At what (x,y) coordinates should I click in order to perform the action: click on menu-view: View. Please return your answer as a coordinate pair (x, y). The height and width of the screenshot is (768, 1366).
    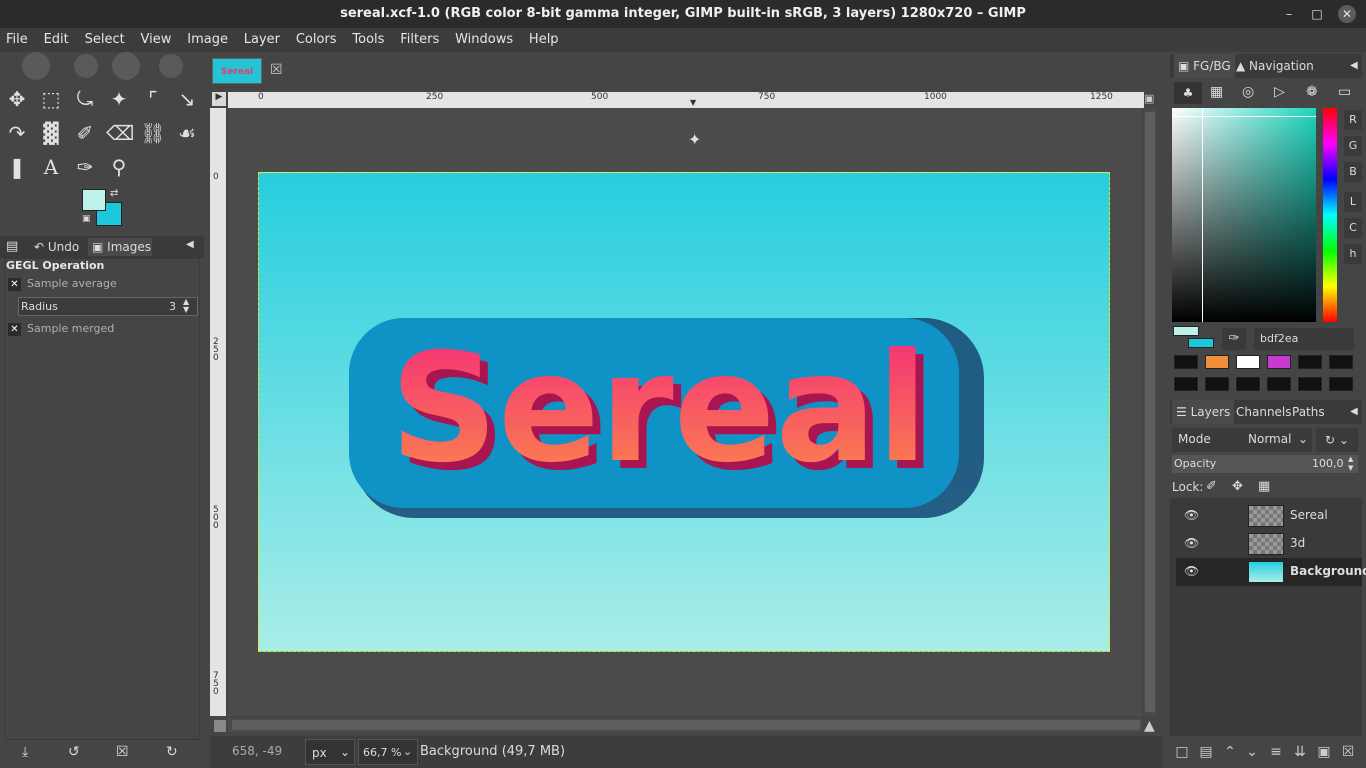
    Looking at the image, I should click on (156, 40).